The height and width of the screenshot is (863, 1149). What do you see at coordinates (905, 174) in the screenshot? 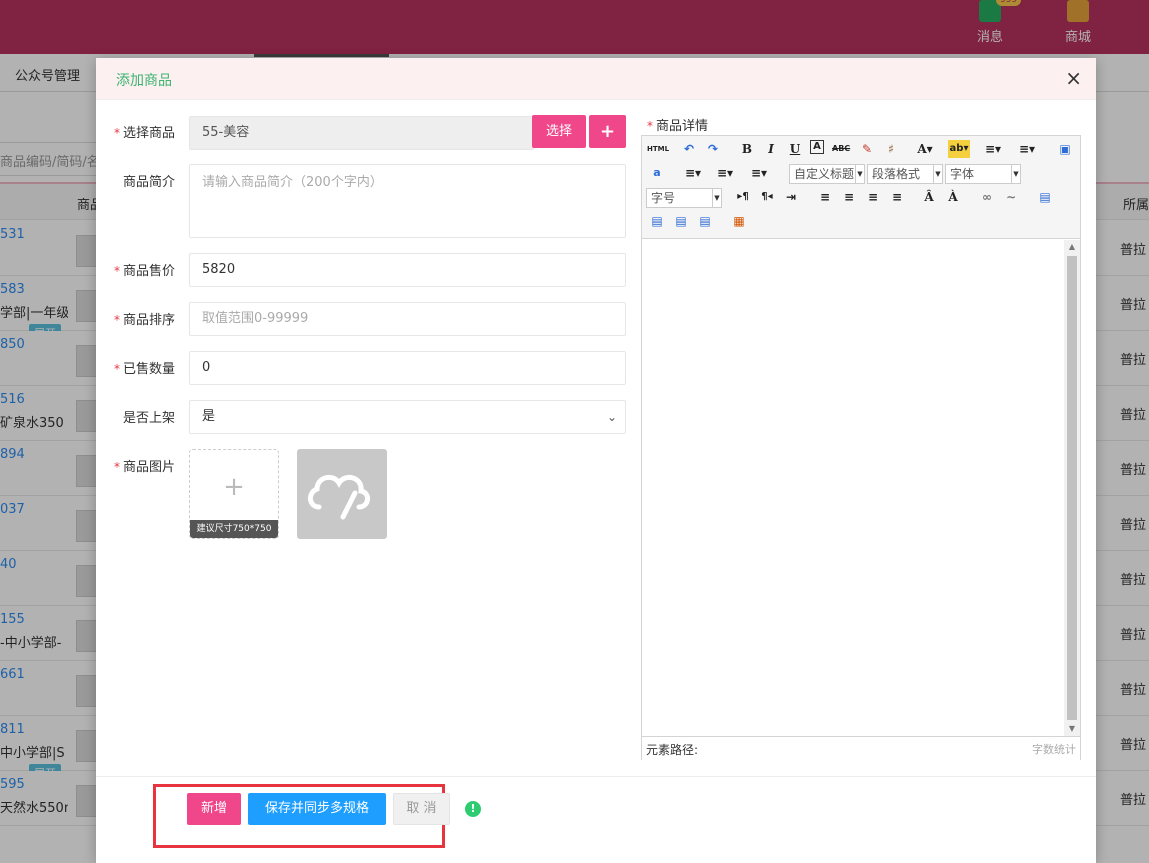
I see `paragraph-format-select: 段落格式 ▼` at bounding box center [905, 174].